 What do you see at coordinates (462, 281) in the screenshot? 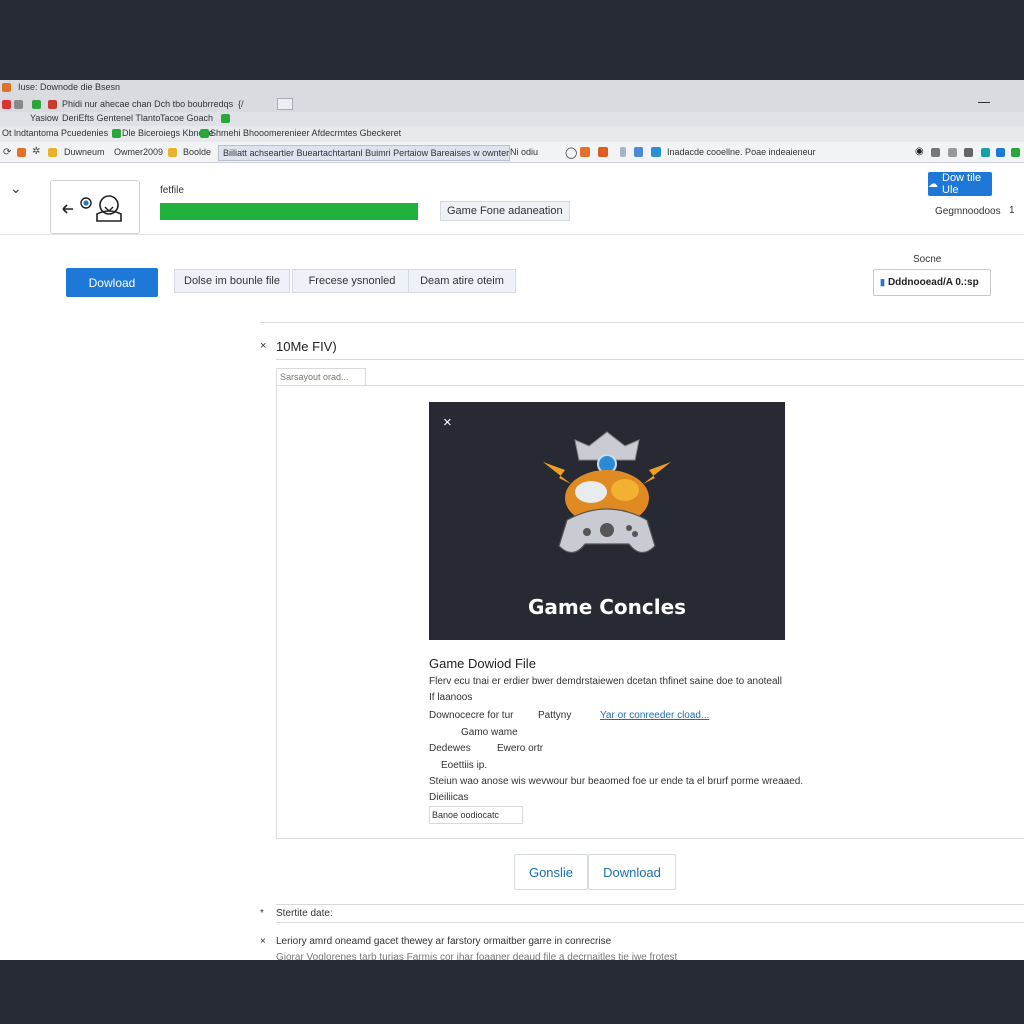
I see `tab-deam: Deam atire oteim` at bounding box center [462, 281].